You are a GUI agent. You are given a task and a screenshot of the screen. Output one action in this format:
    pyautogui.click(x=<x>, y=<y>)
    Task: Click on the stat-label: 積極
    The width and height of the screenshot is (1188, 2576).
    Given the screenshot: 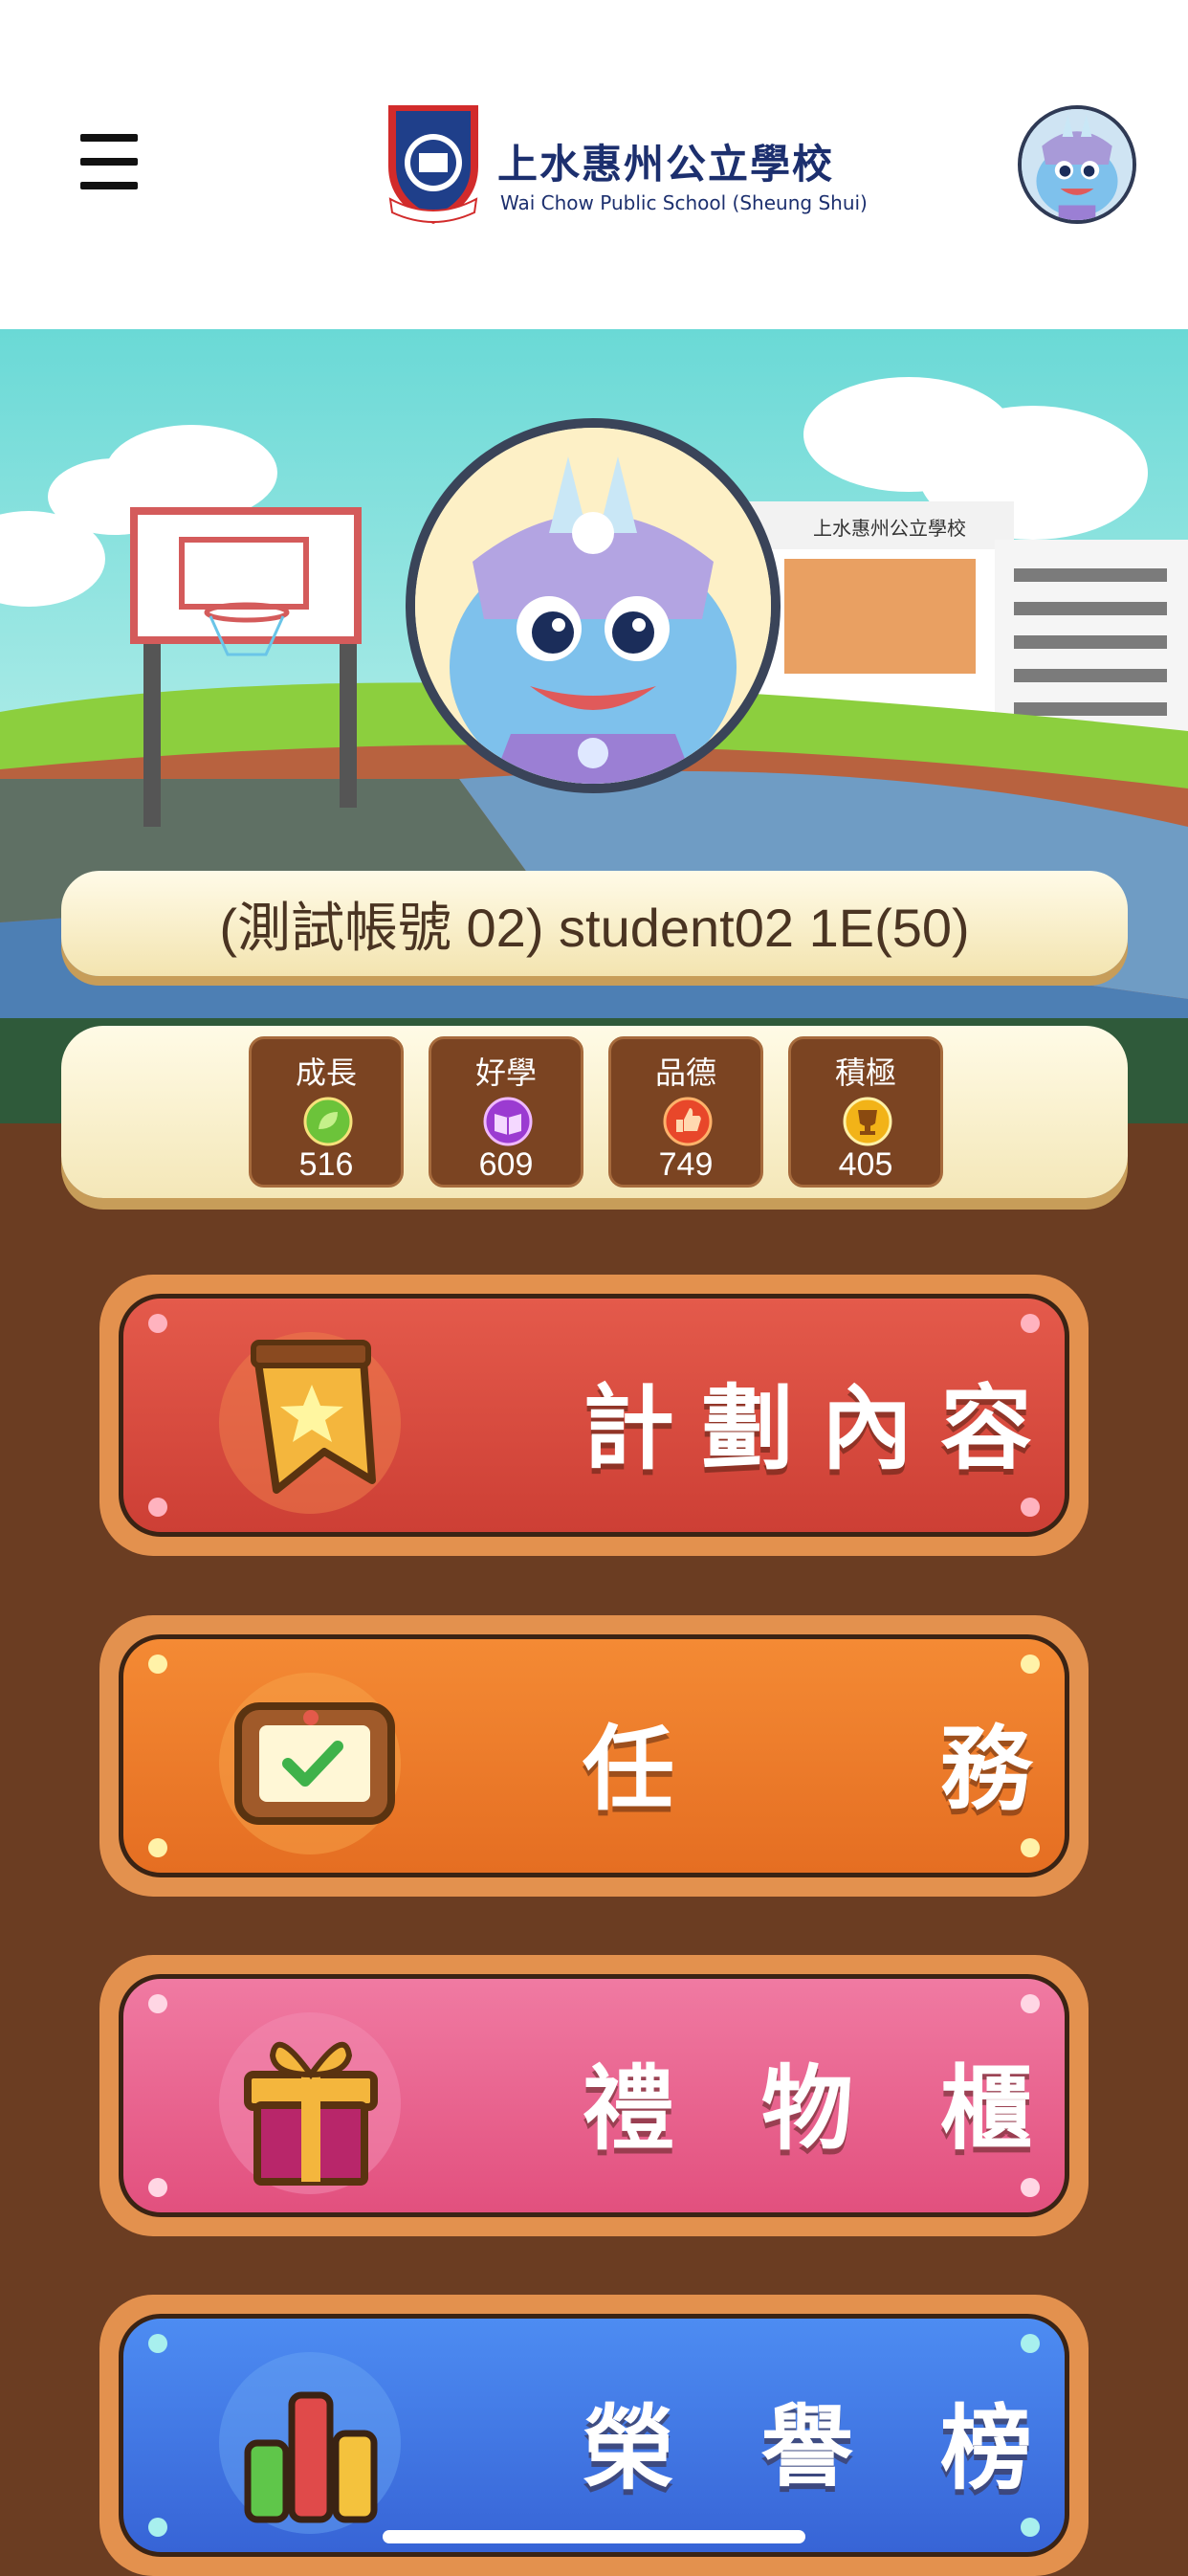 What is the action you would take?
    pyautogui.click(x=865, y=1073)
    